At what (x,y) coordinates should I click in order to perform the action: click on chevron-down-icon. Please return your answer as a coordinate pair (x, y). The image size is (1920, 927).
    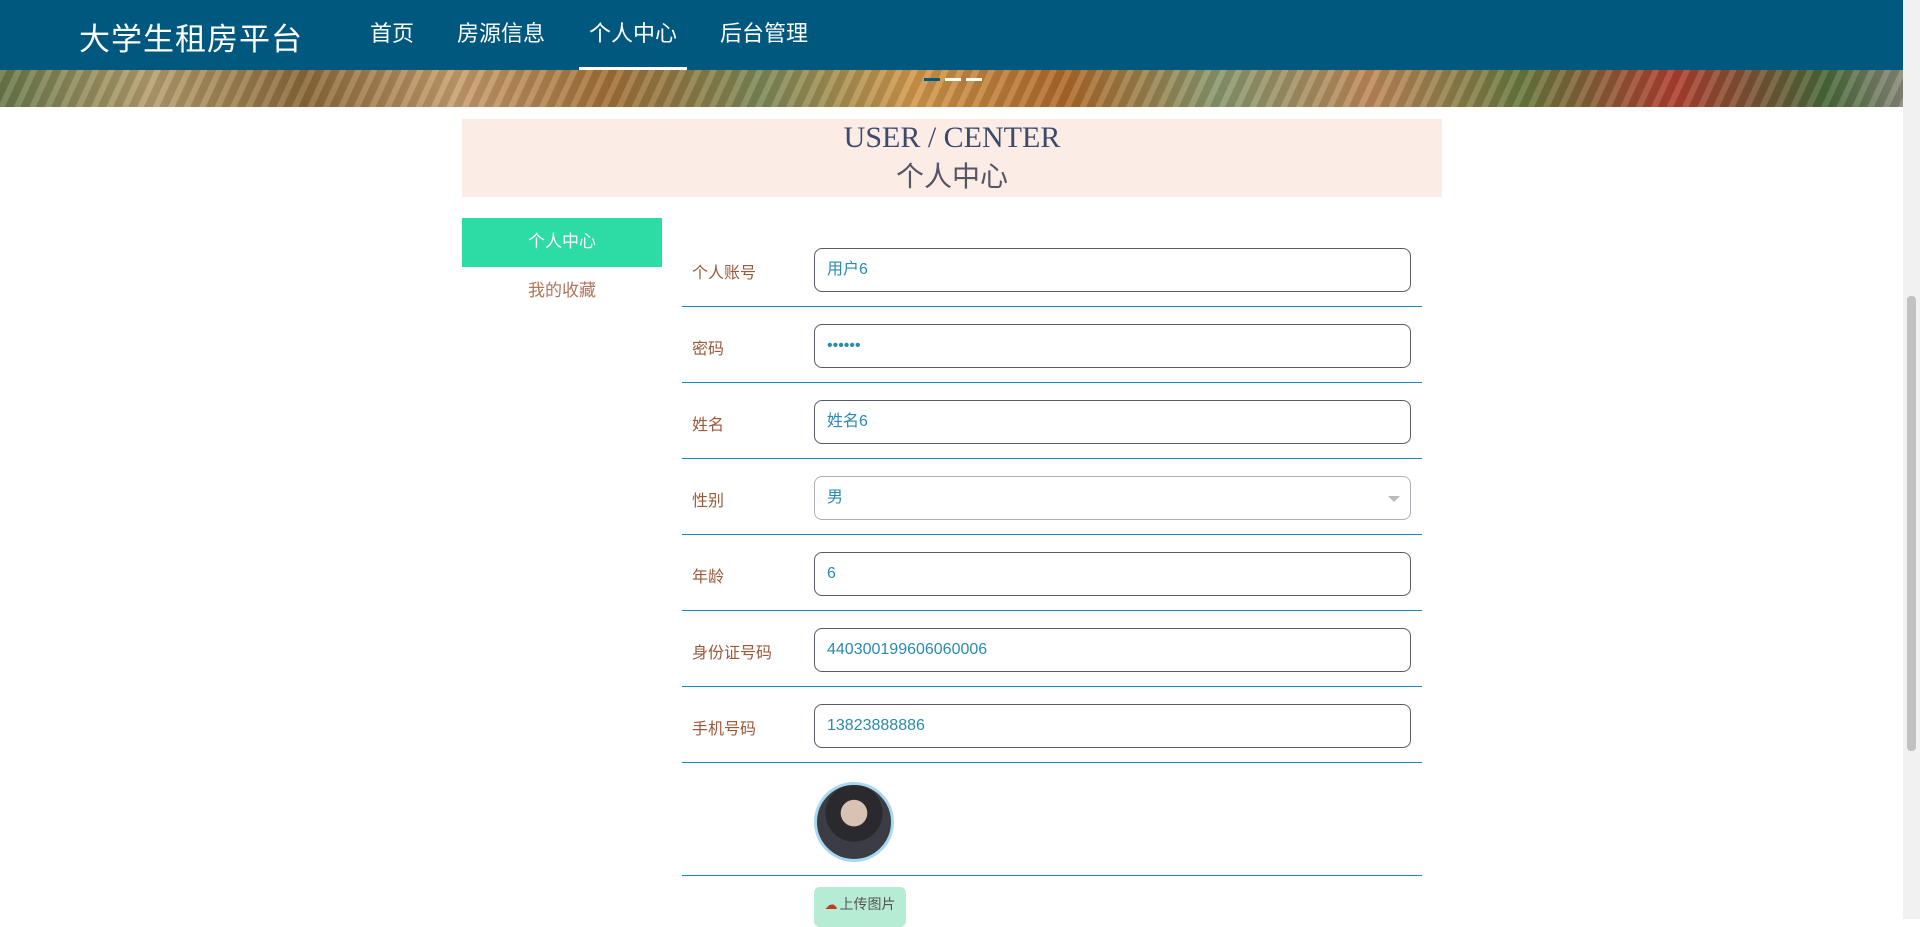
    Looking at the image, I should click on (1394, 499).